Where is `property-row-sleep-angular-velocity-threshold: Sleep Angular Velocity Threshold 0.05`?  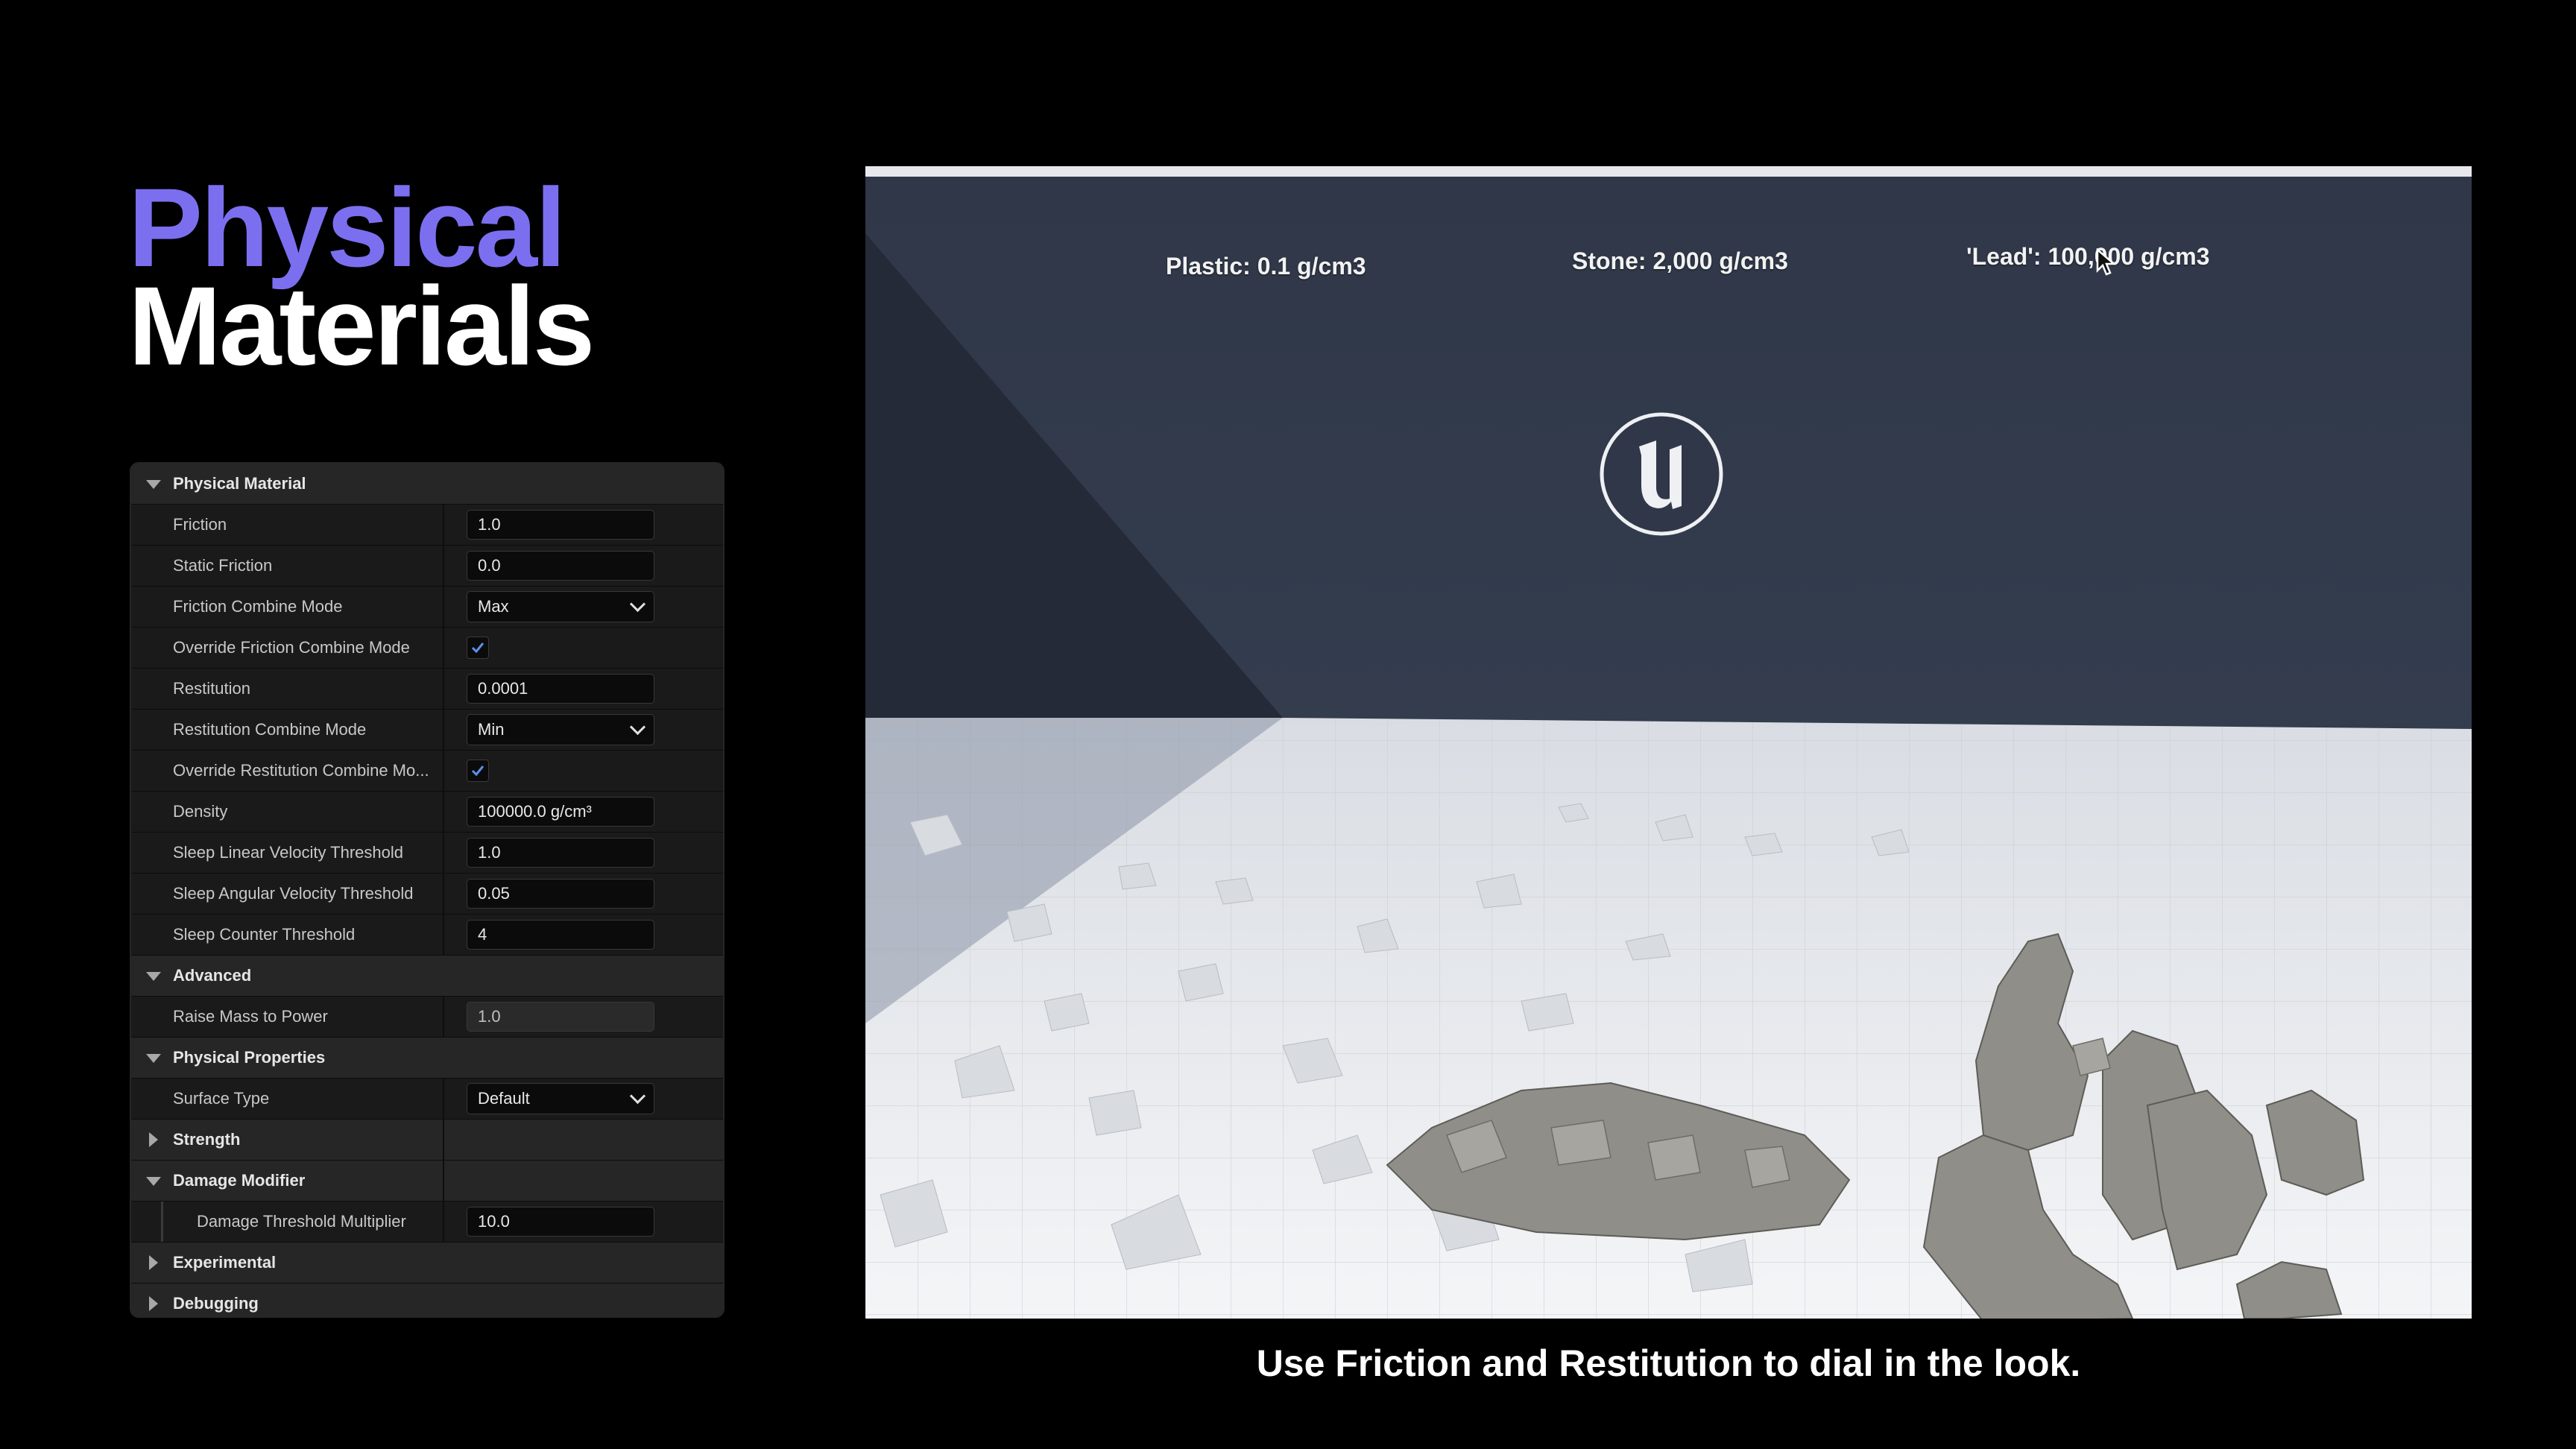 property-row-sleep-angular-velocity-threshold: Sleep Angular Velocity Threshold 0.05 is located at coordinates (427, 895).